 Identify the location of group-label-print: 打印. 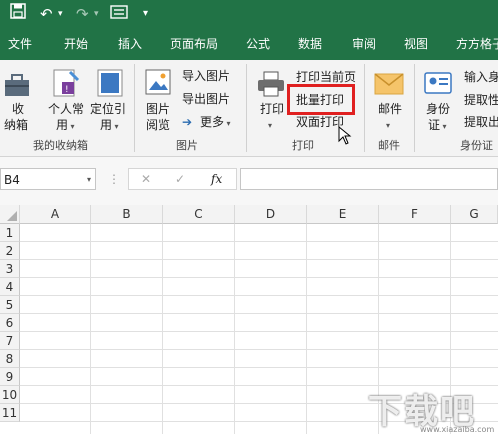
(303, 145).